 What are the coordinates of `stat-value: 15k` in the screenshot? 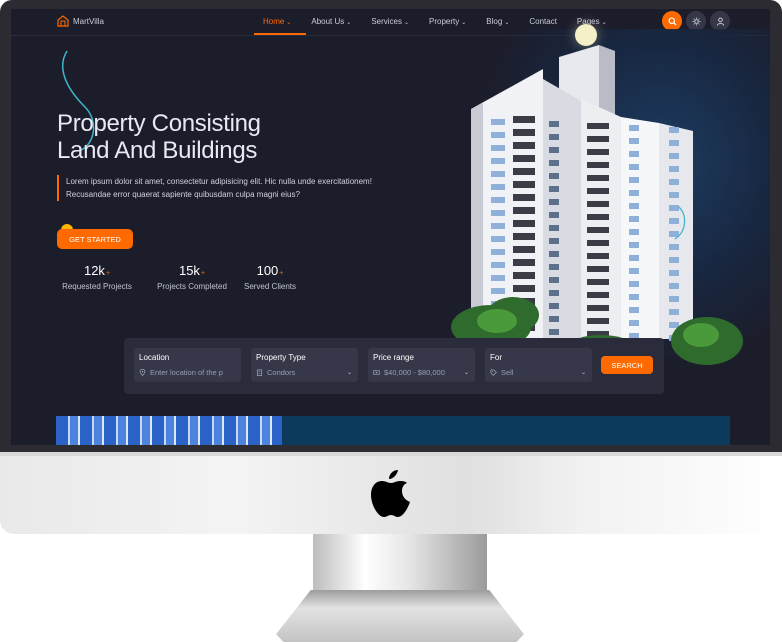 It's located at (189, 270).